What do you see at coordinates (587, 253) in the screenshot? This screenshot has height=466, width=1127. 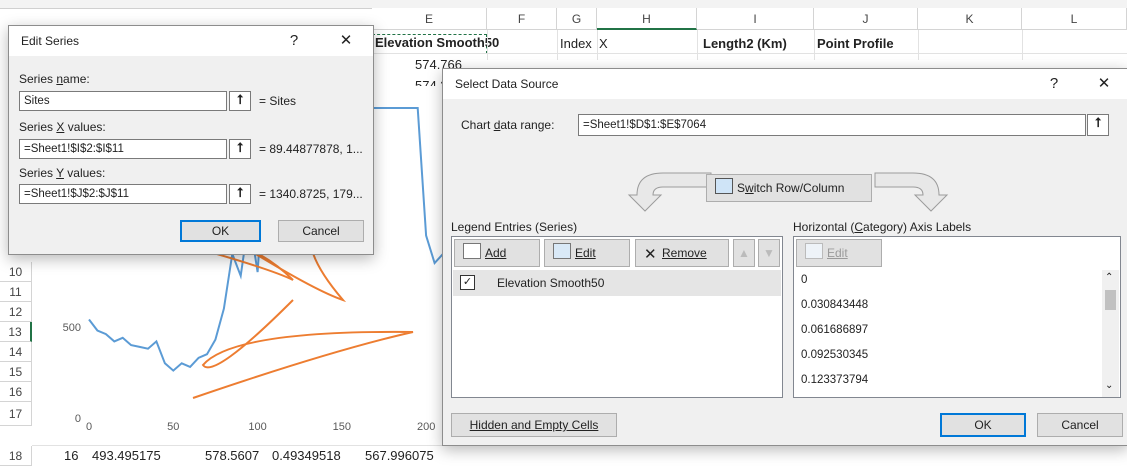 I see `edit-series-button: Edit` at bounding box center [587, 253].